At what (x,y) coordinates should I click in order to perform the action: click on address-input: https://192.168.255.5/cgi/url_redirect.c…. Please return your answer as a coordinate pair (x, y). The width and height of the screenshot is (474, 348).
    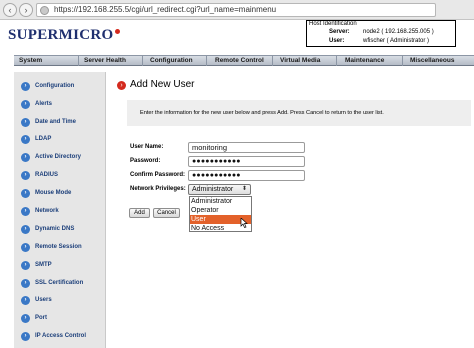
    Looking at the image, I should click on (236, 10).